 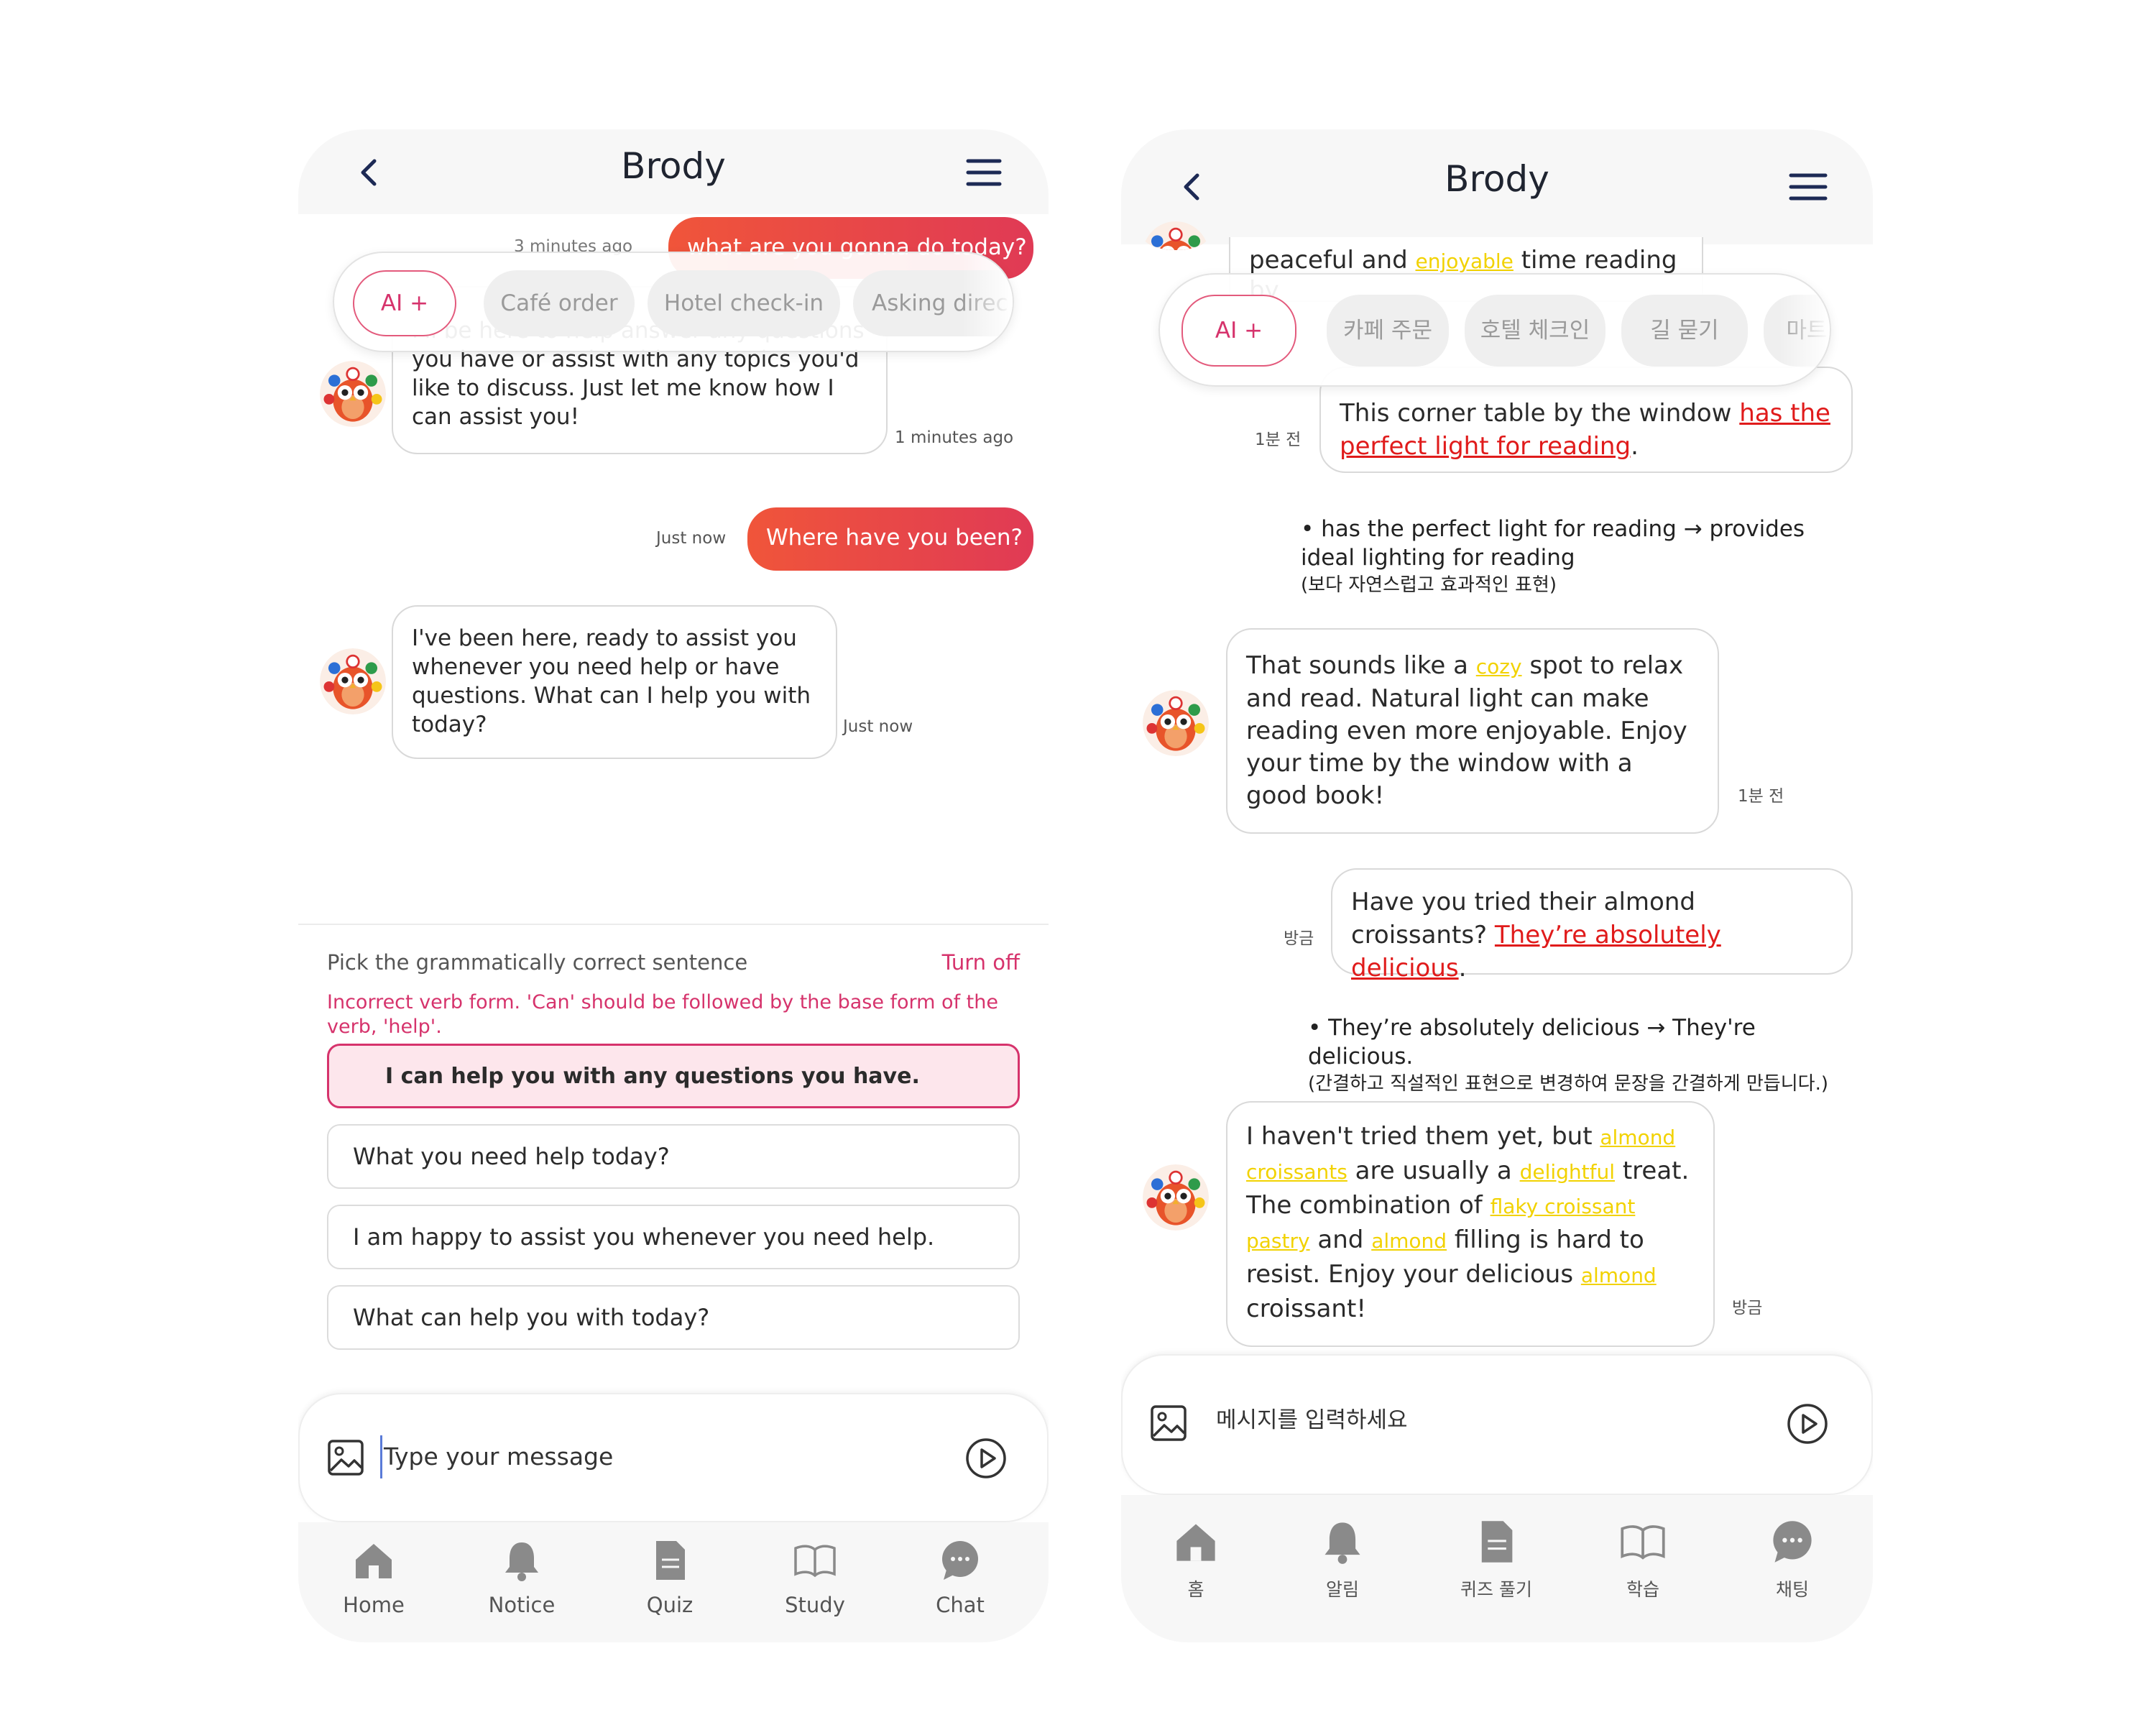 I want to click on tab-chat: 채팅, so click(x=1792, y=1559).